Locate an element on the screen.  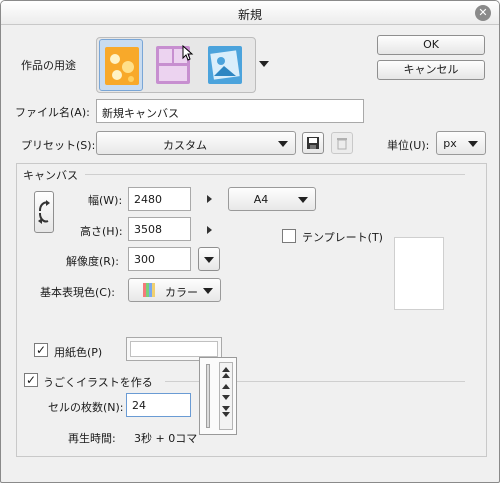
cancel-button: キャンセル is located at coordinates (431, 70).